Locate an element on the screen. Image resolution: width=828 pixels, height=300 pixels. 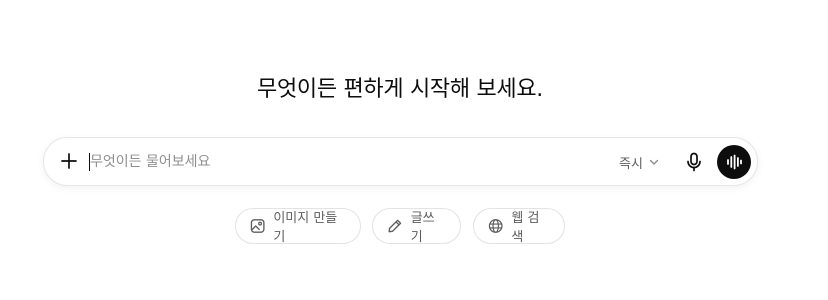
voice-mode-button is located at coordinates (734, 162).